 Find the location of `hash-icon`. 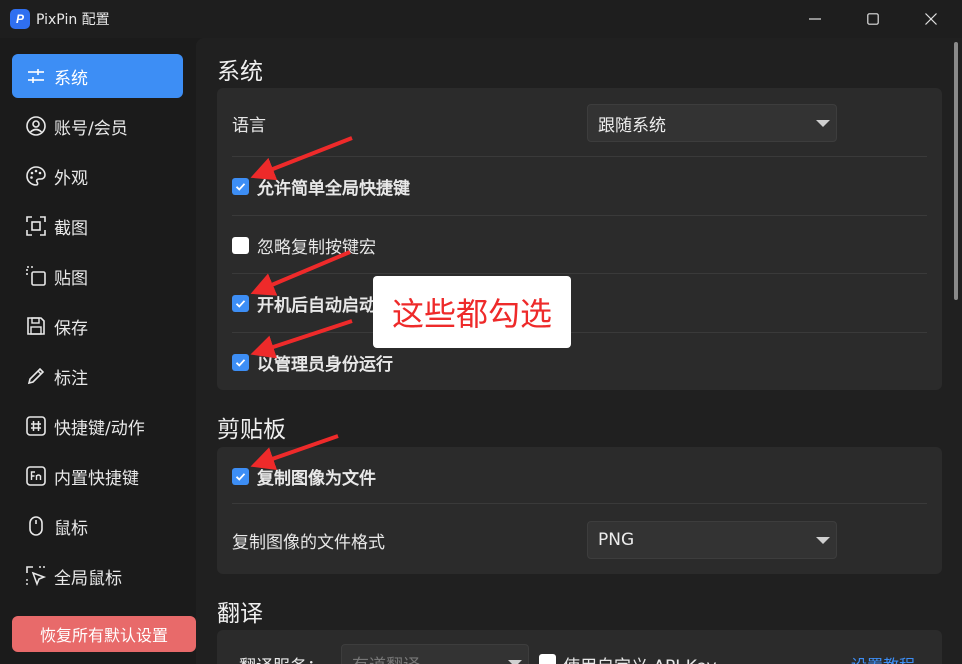

hash-icon is located at coordinates (36, 426).